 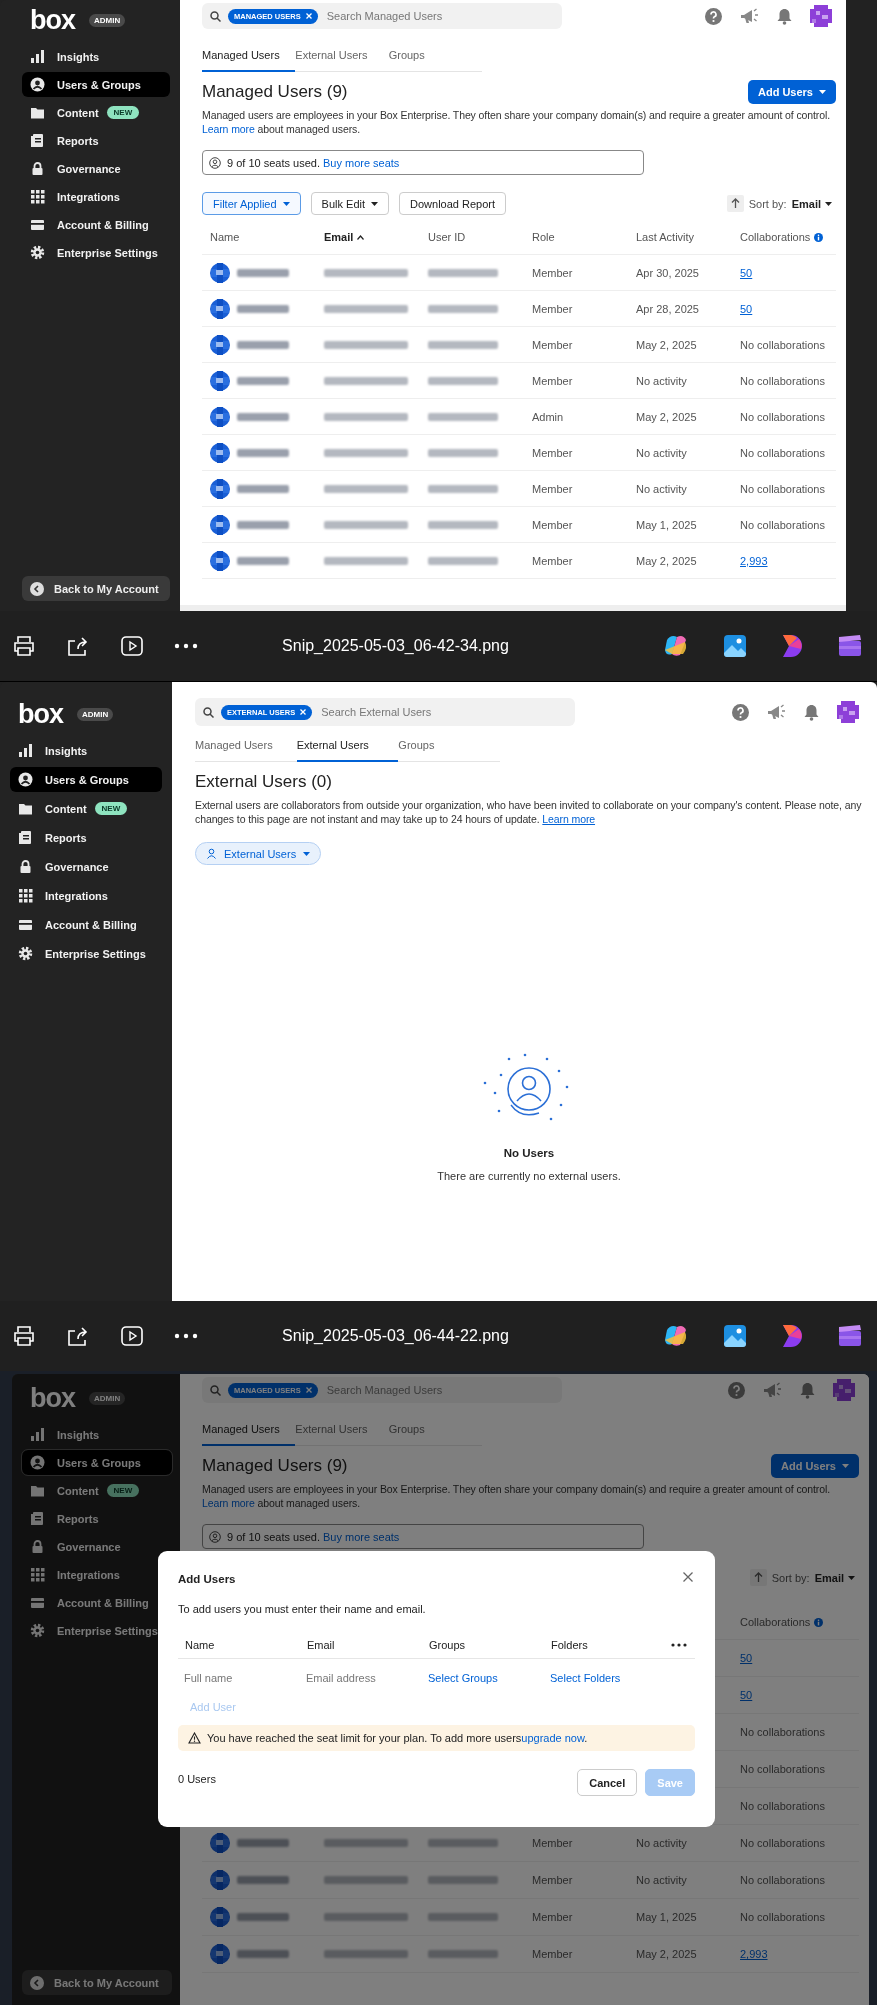 I want to click on column-header: Email, so click(x=344, y=237).